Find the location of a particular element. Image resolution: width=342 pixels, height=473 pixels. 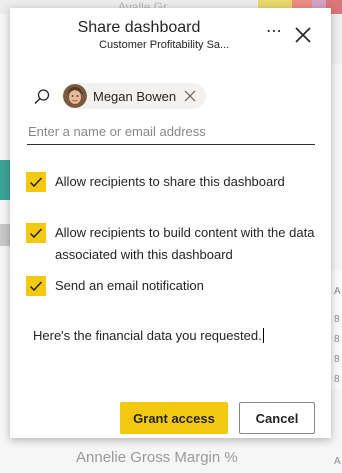

checkbox-email-notification is located at coordinates (36, 286).